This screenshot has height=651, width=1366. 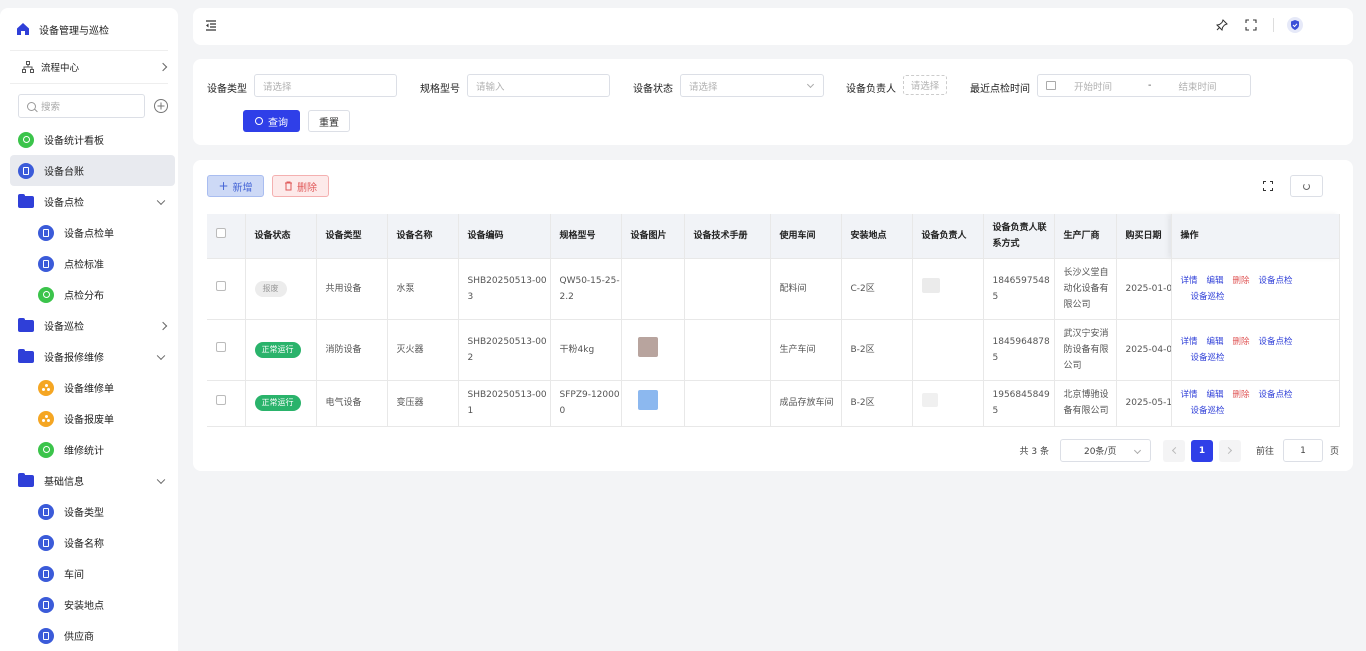 What do you see at coordinates (89, 232) in the screenshot?
I see `sidebar-item-check-order: 设备点检单` at bounding box center [89, 232].